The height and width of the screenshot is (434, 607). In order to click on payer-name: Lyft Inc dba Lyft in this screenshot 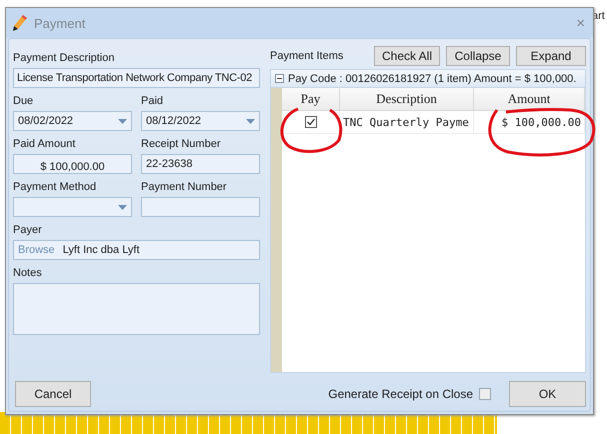, I will do `click(101, 250)`.